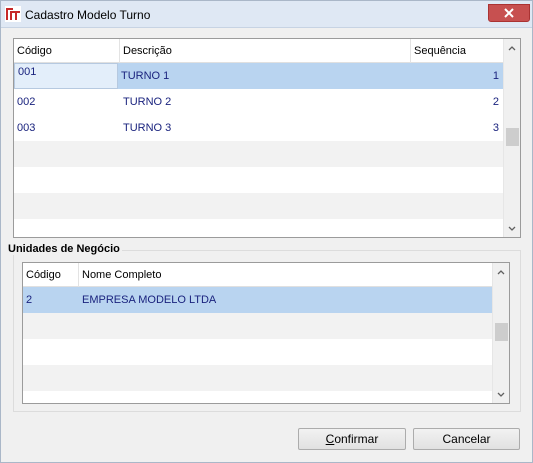 The image size is (533, 463). I want to click on column-header-nome-completo: Nome Completo, so click(285, 275).